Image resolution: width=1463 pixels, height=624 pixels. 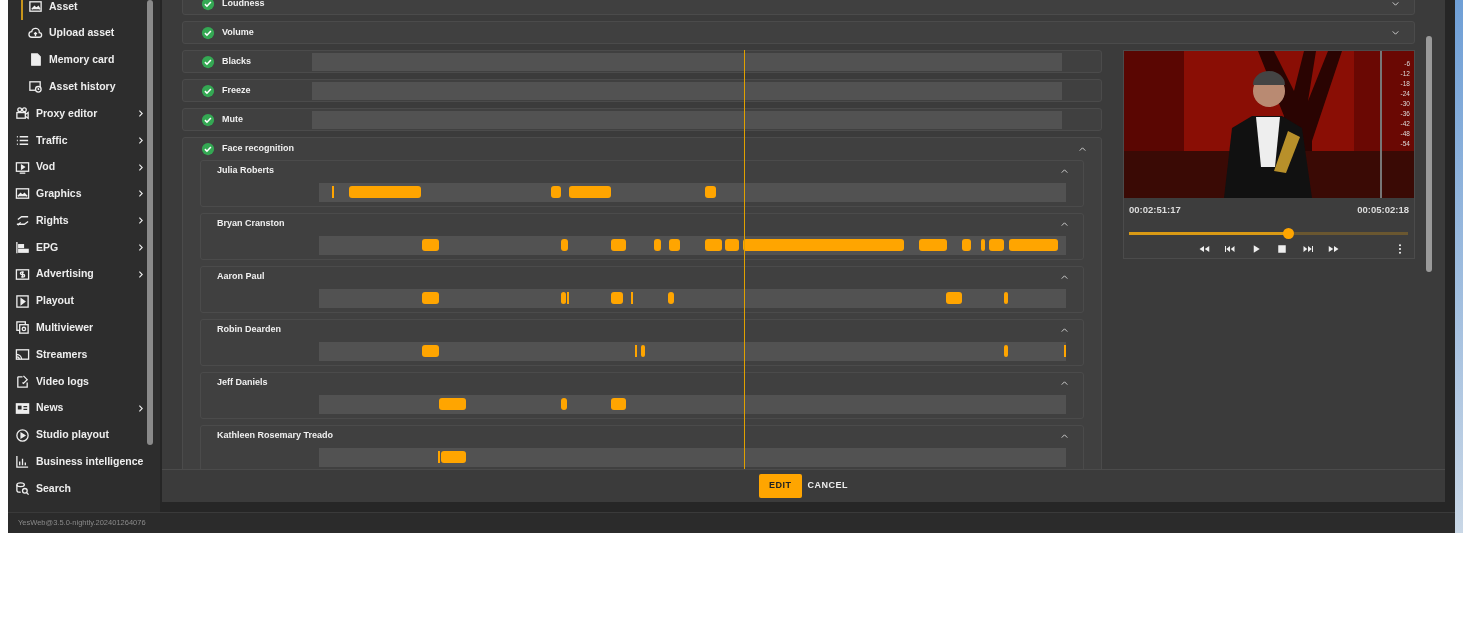 What do you see at coordinates (258, 149) in the screenshot?
I see `section-title: Face recognition` at bounding box center [258, 149].